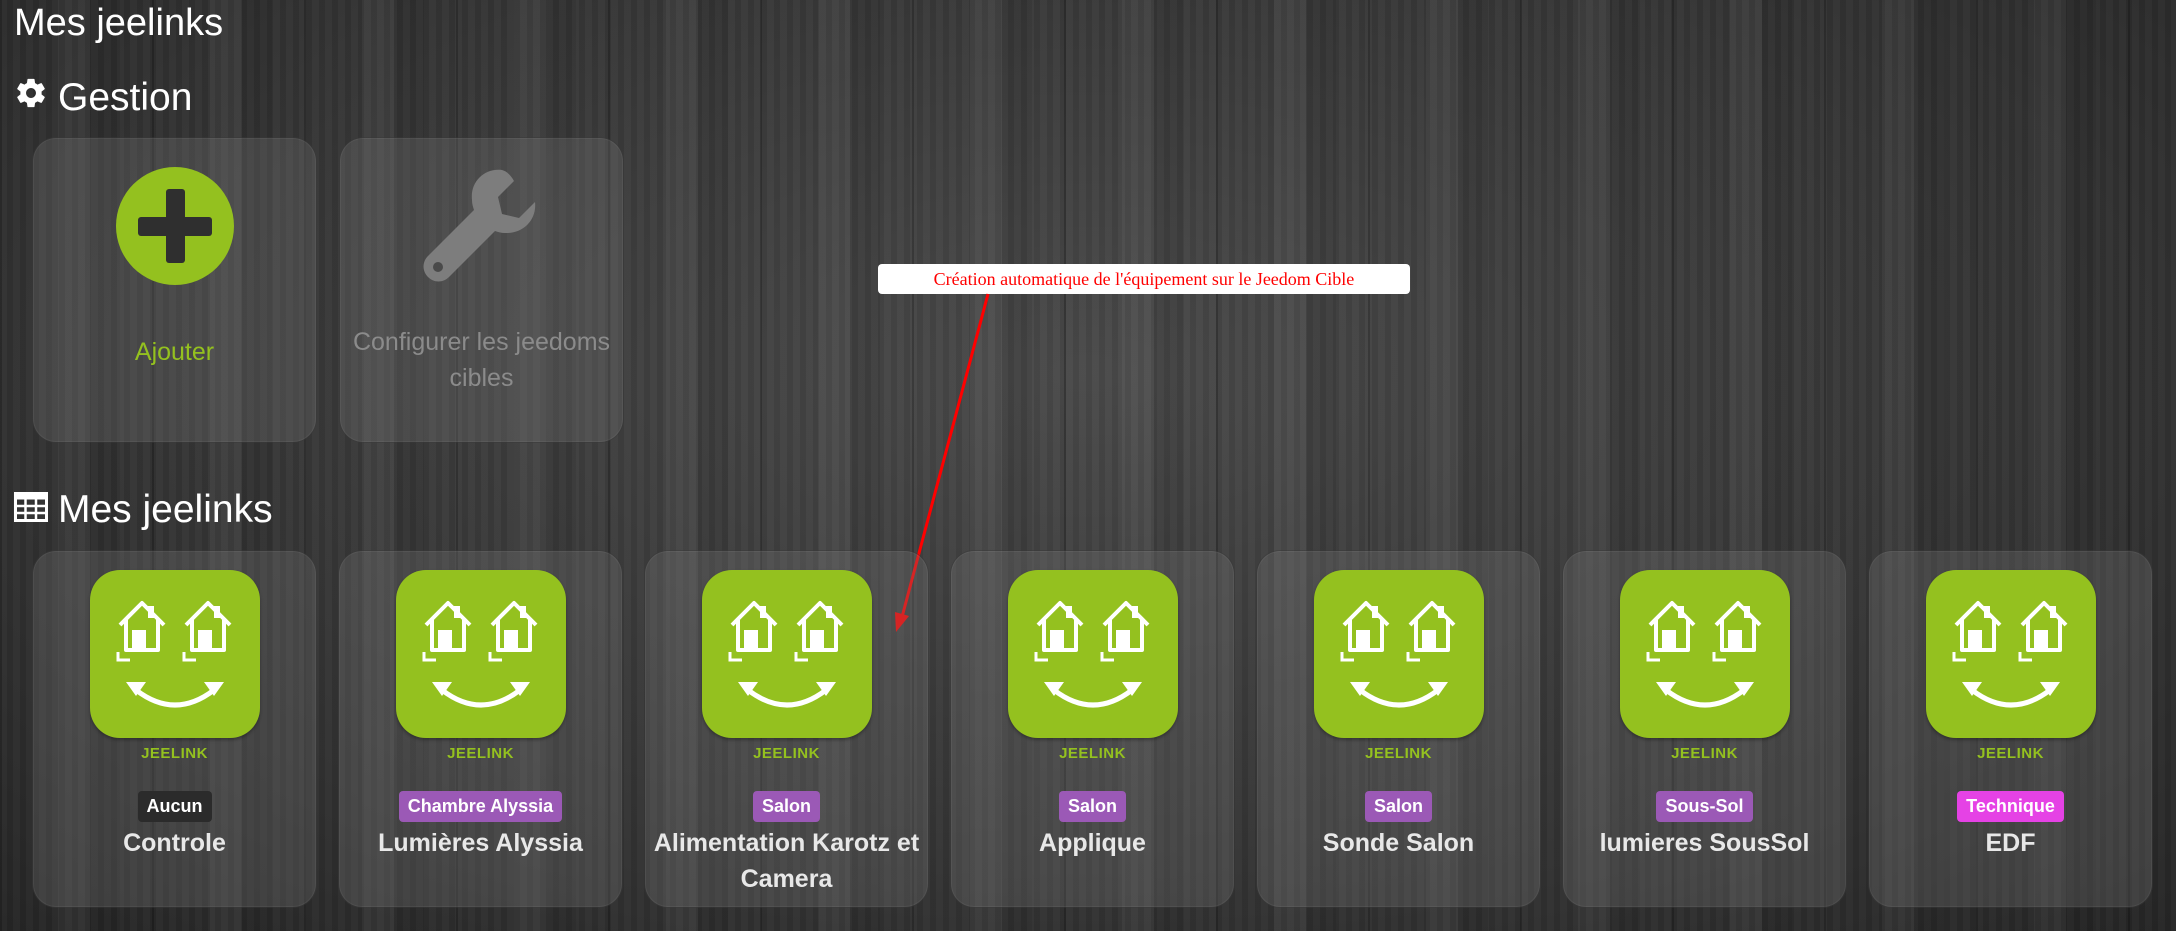  Describe the element at coordinates (31, 98) in the screenshot. I see `gear-icon` at that location.